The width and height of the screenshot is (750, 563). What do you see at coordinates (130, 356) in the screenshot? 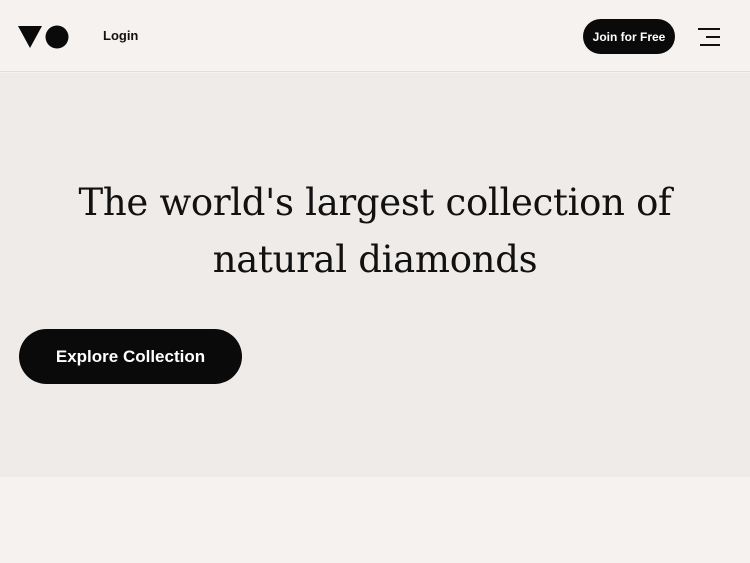
I see `explore-collection-button: Explore Collection` at bounding box center [130, 356].